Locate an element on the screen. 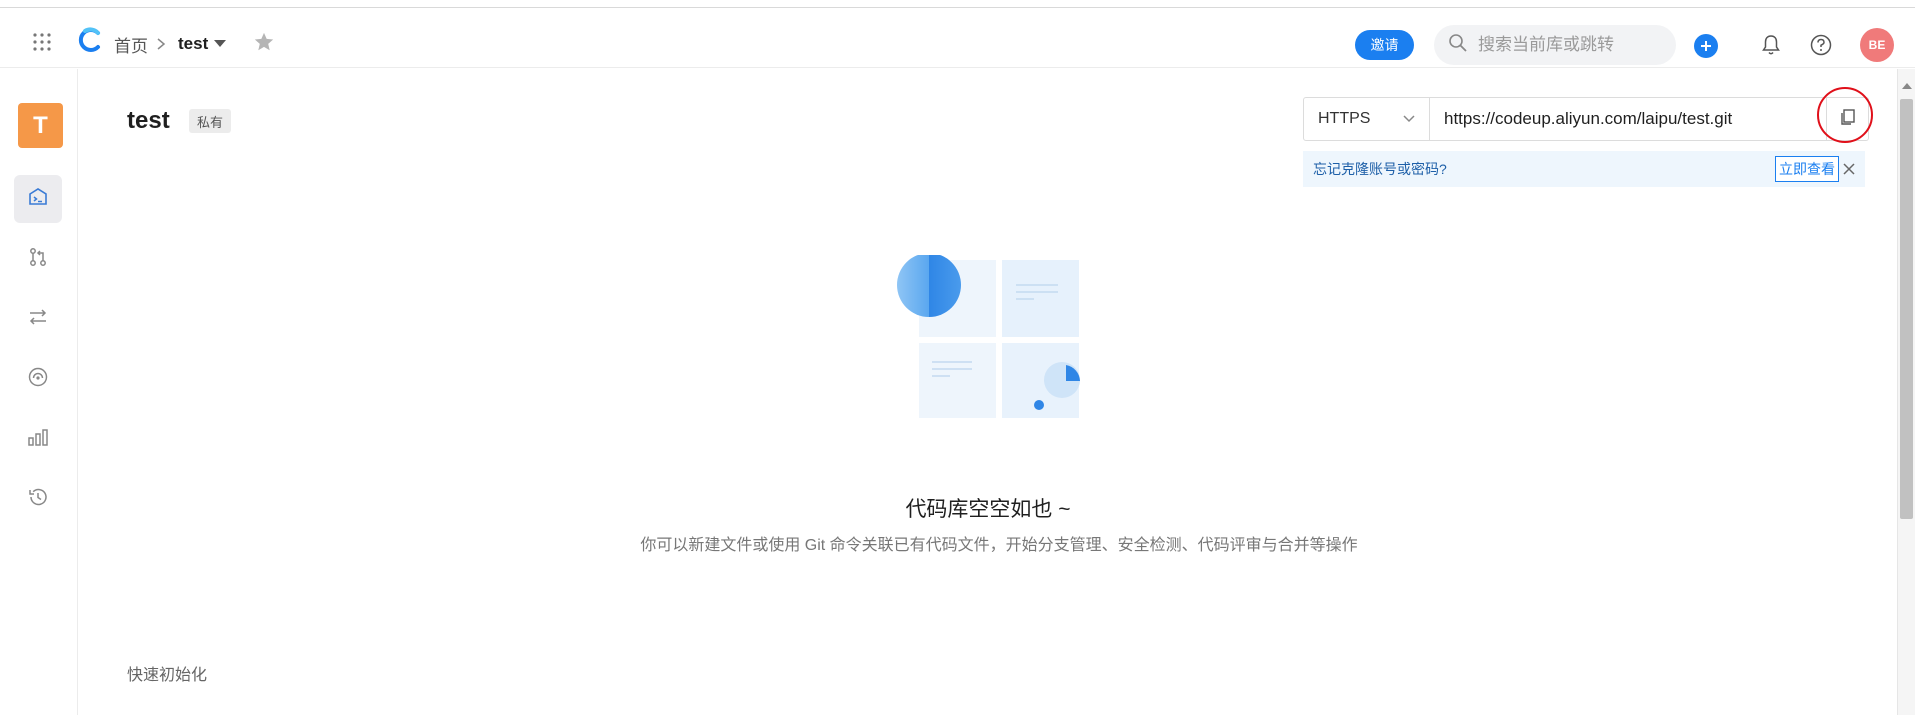 This screenshot has width=1915, height=715. star-icon is located at coordinates (264, 42).